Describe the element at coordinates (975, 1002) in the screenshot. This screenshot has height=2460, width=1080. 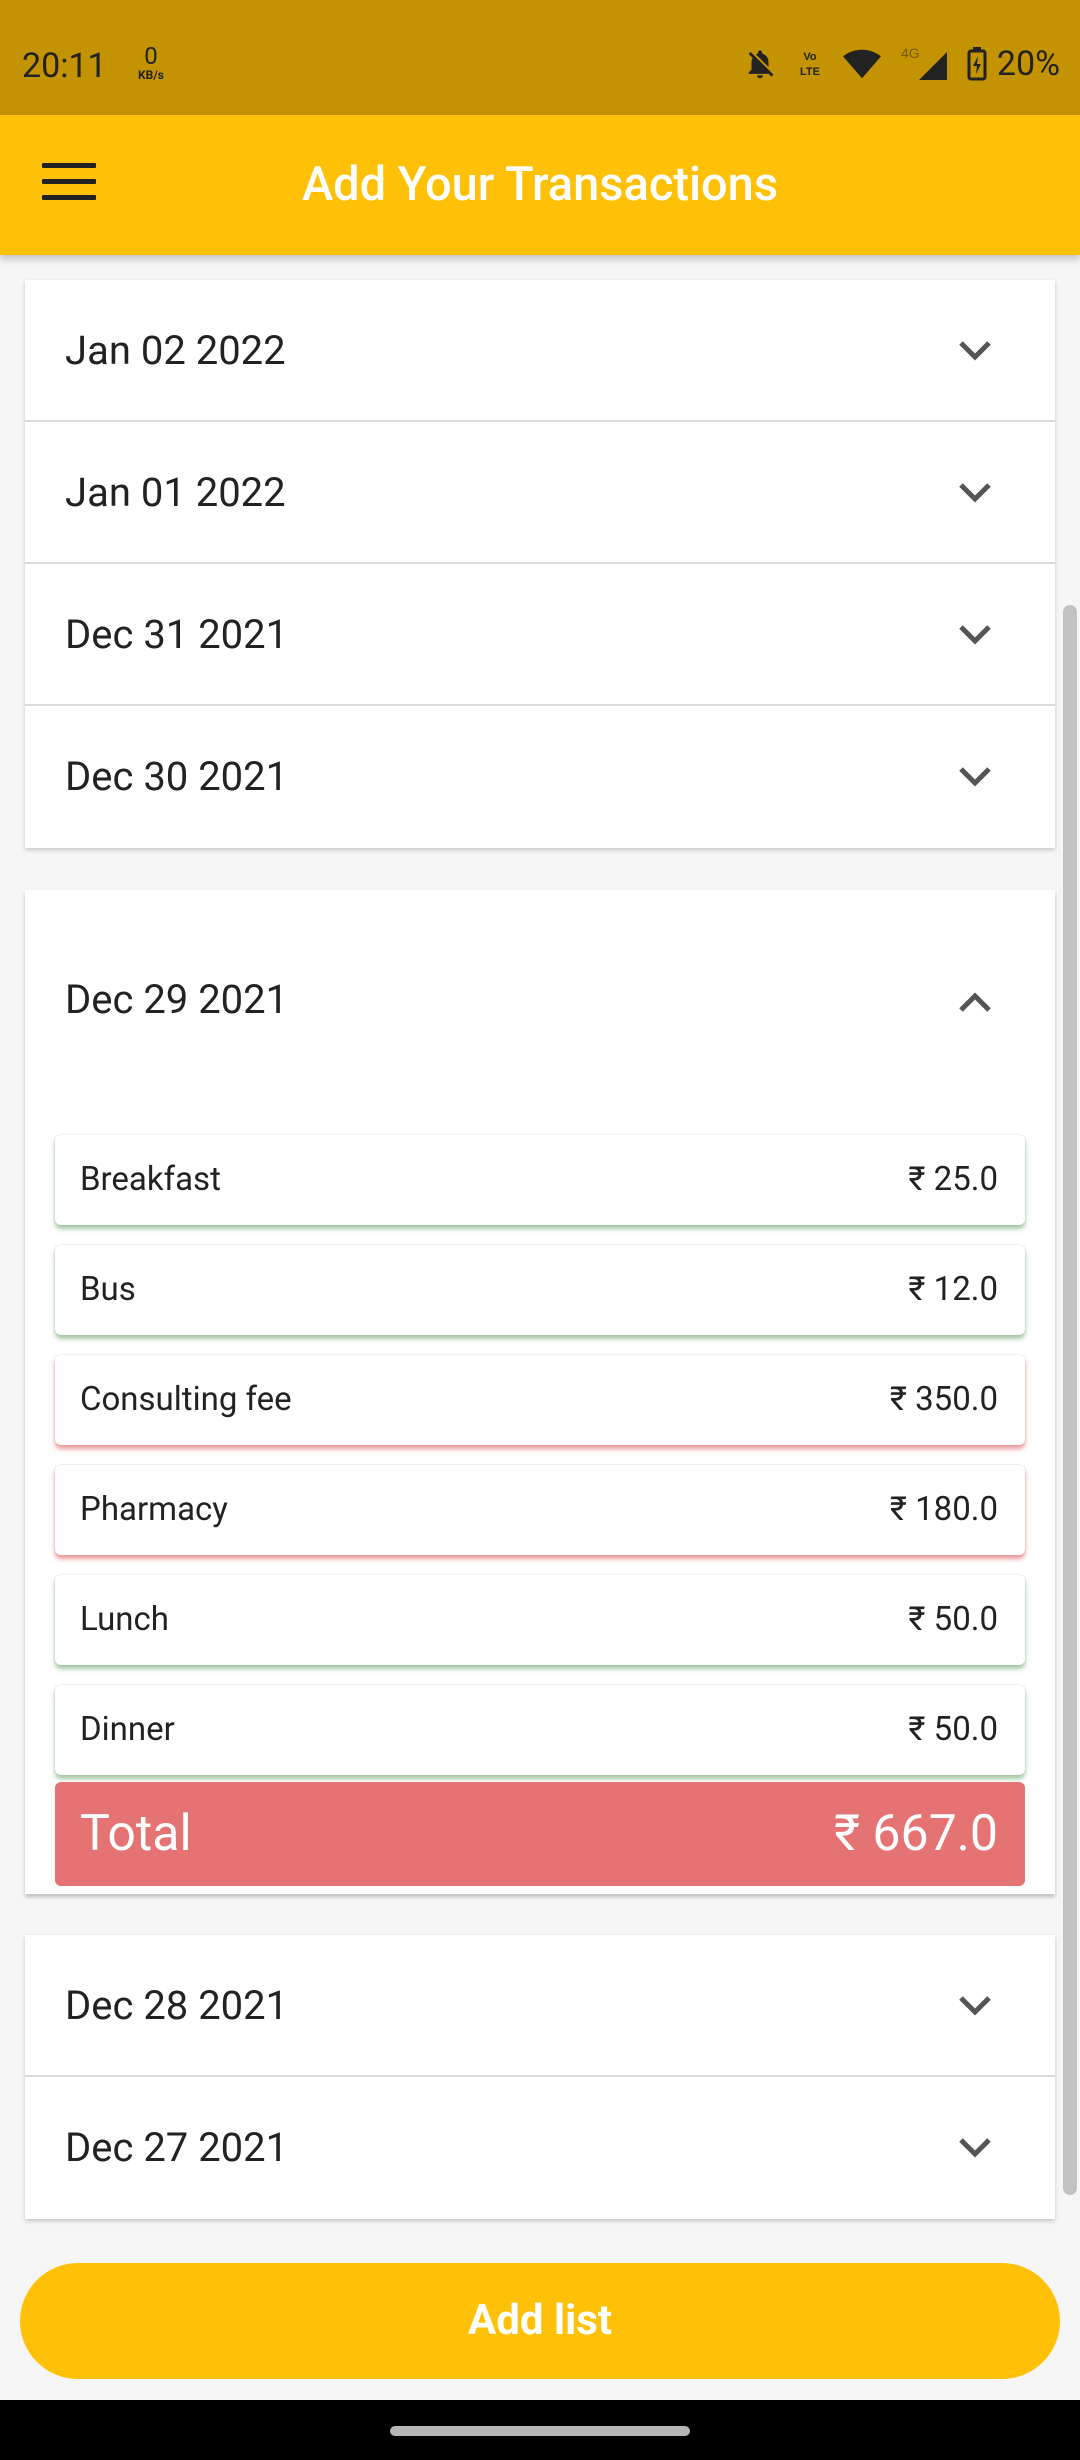
I see `chevron-up-icon` at that location.